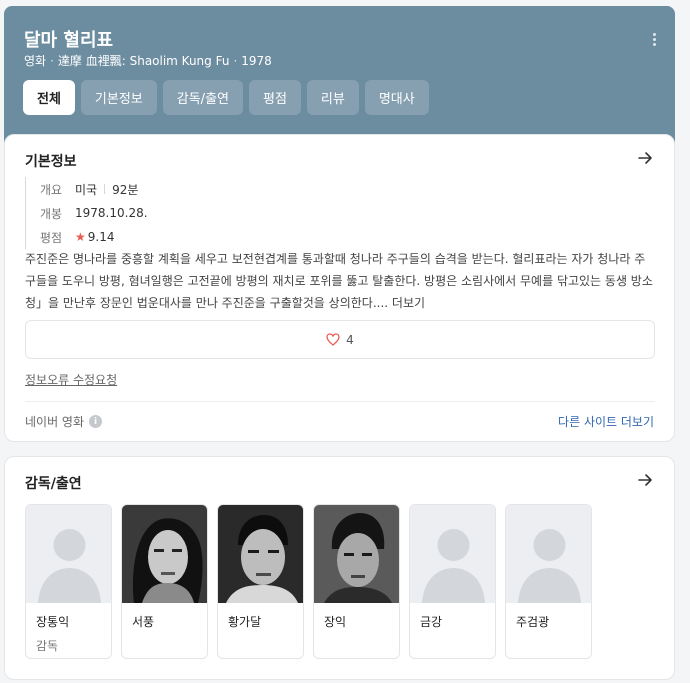  I want to click on overview-row: 개요 미국 92분, so click(94, 189).